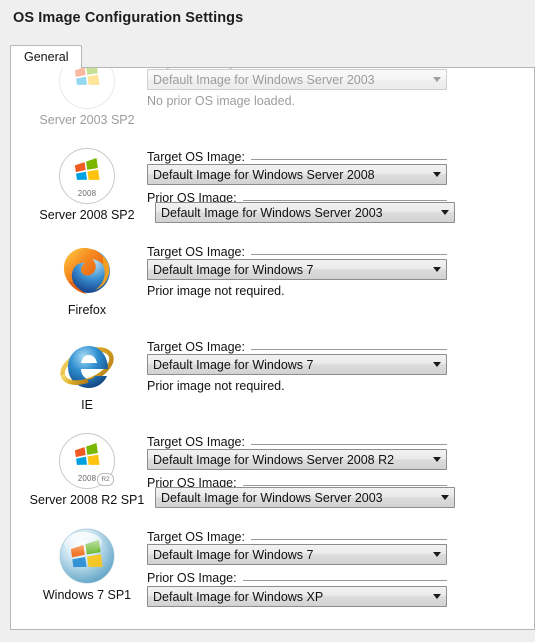  What do you see at coordinates (87, 193) in the screenshot?
I see `badge-year-label: 2008` at bounding box center [87, 193].